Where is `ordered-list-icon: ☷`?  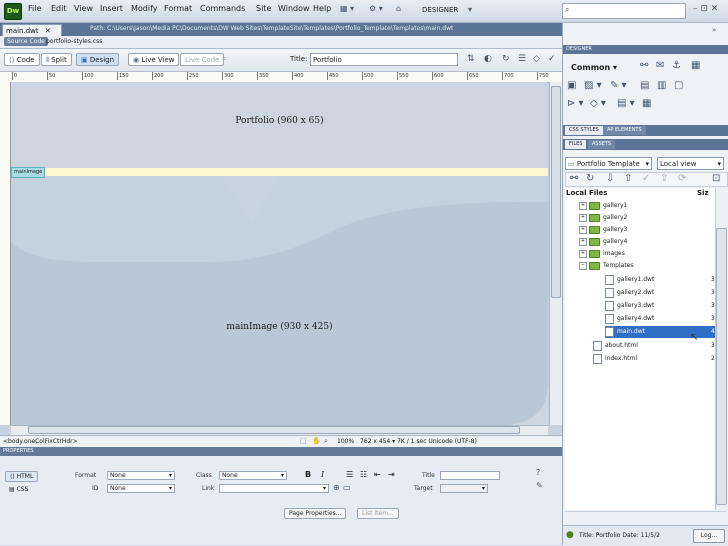
ordered-list-icon: ☷ is located at coordinates (363, 474).